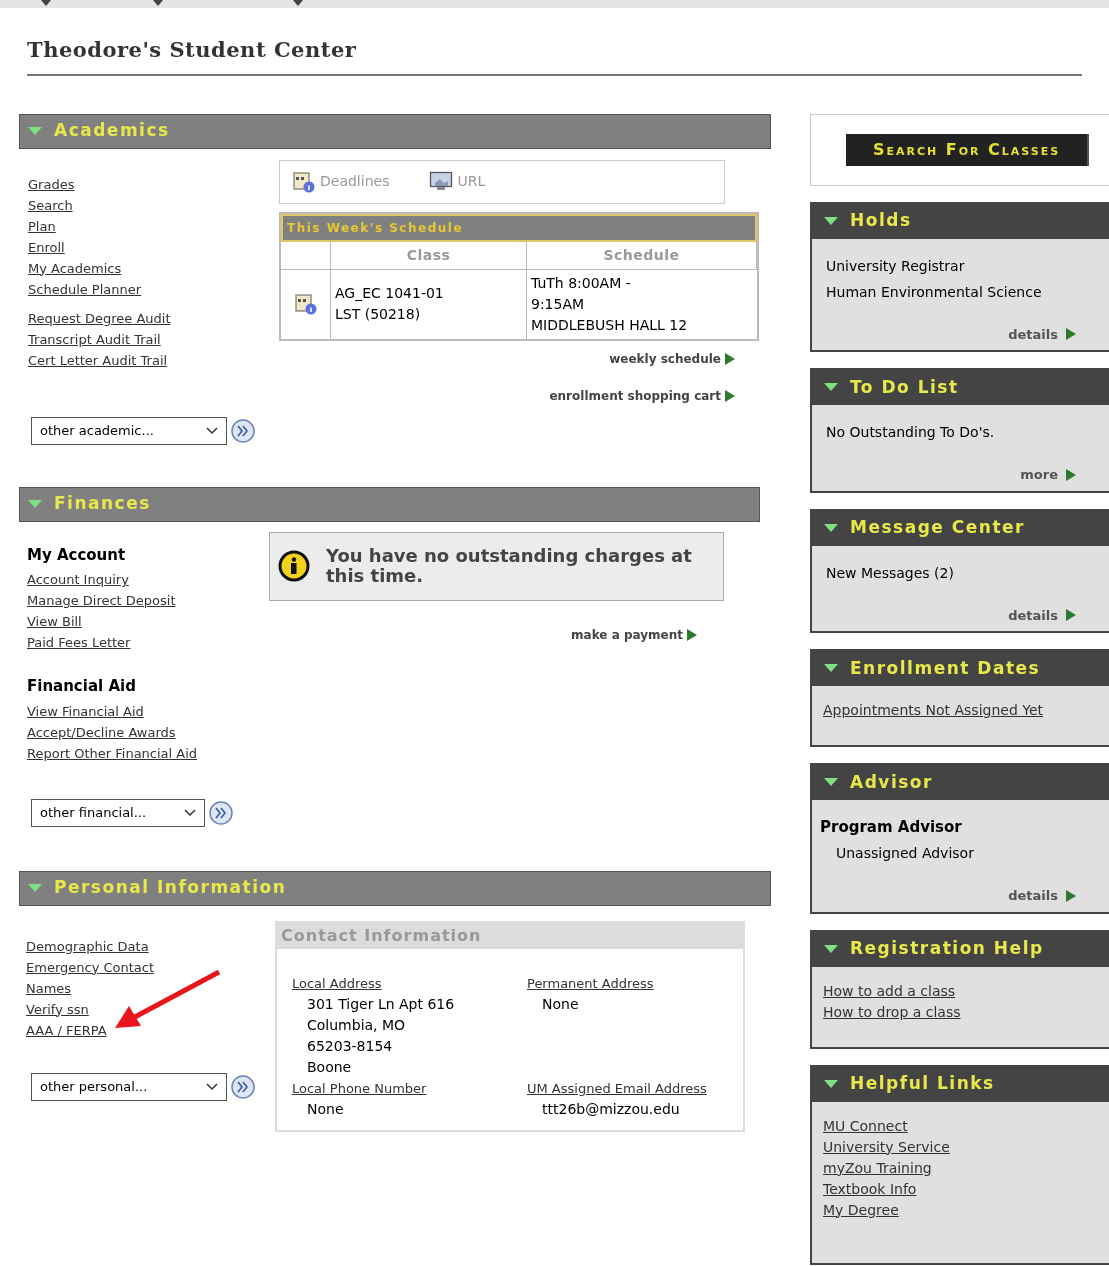 This screenshot has height=1266, width=1109. What do you see at coordinates (888, 991) in the screenshot?
I see `panel-link: How to add a class` at bounding box center [888, 991].